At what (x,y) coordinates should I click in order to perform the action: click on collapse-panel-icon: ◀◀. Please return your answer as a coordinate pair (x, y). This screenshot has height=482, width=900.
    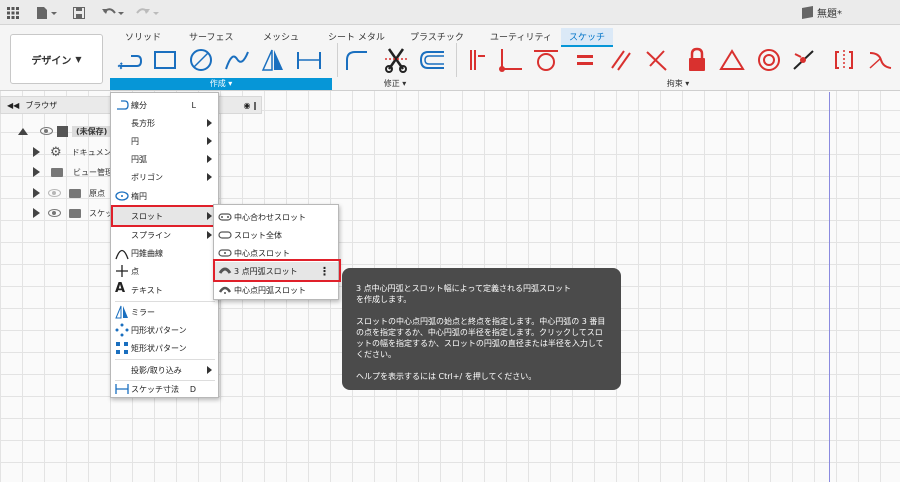
    Looking at the image, I should click on (13, 105).